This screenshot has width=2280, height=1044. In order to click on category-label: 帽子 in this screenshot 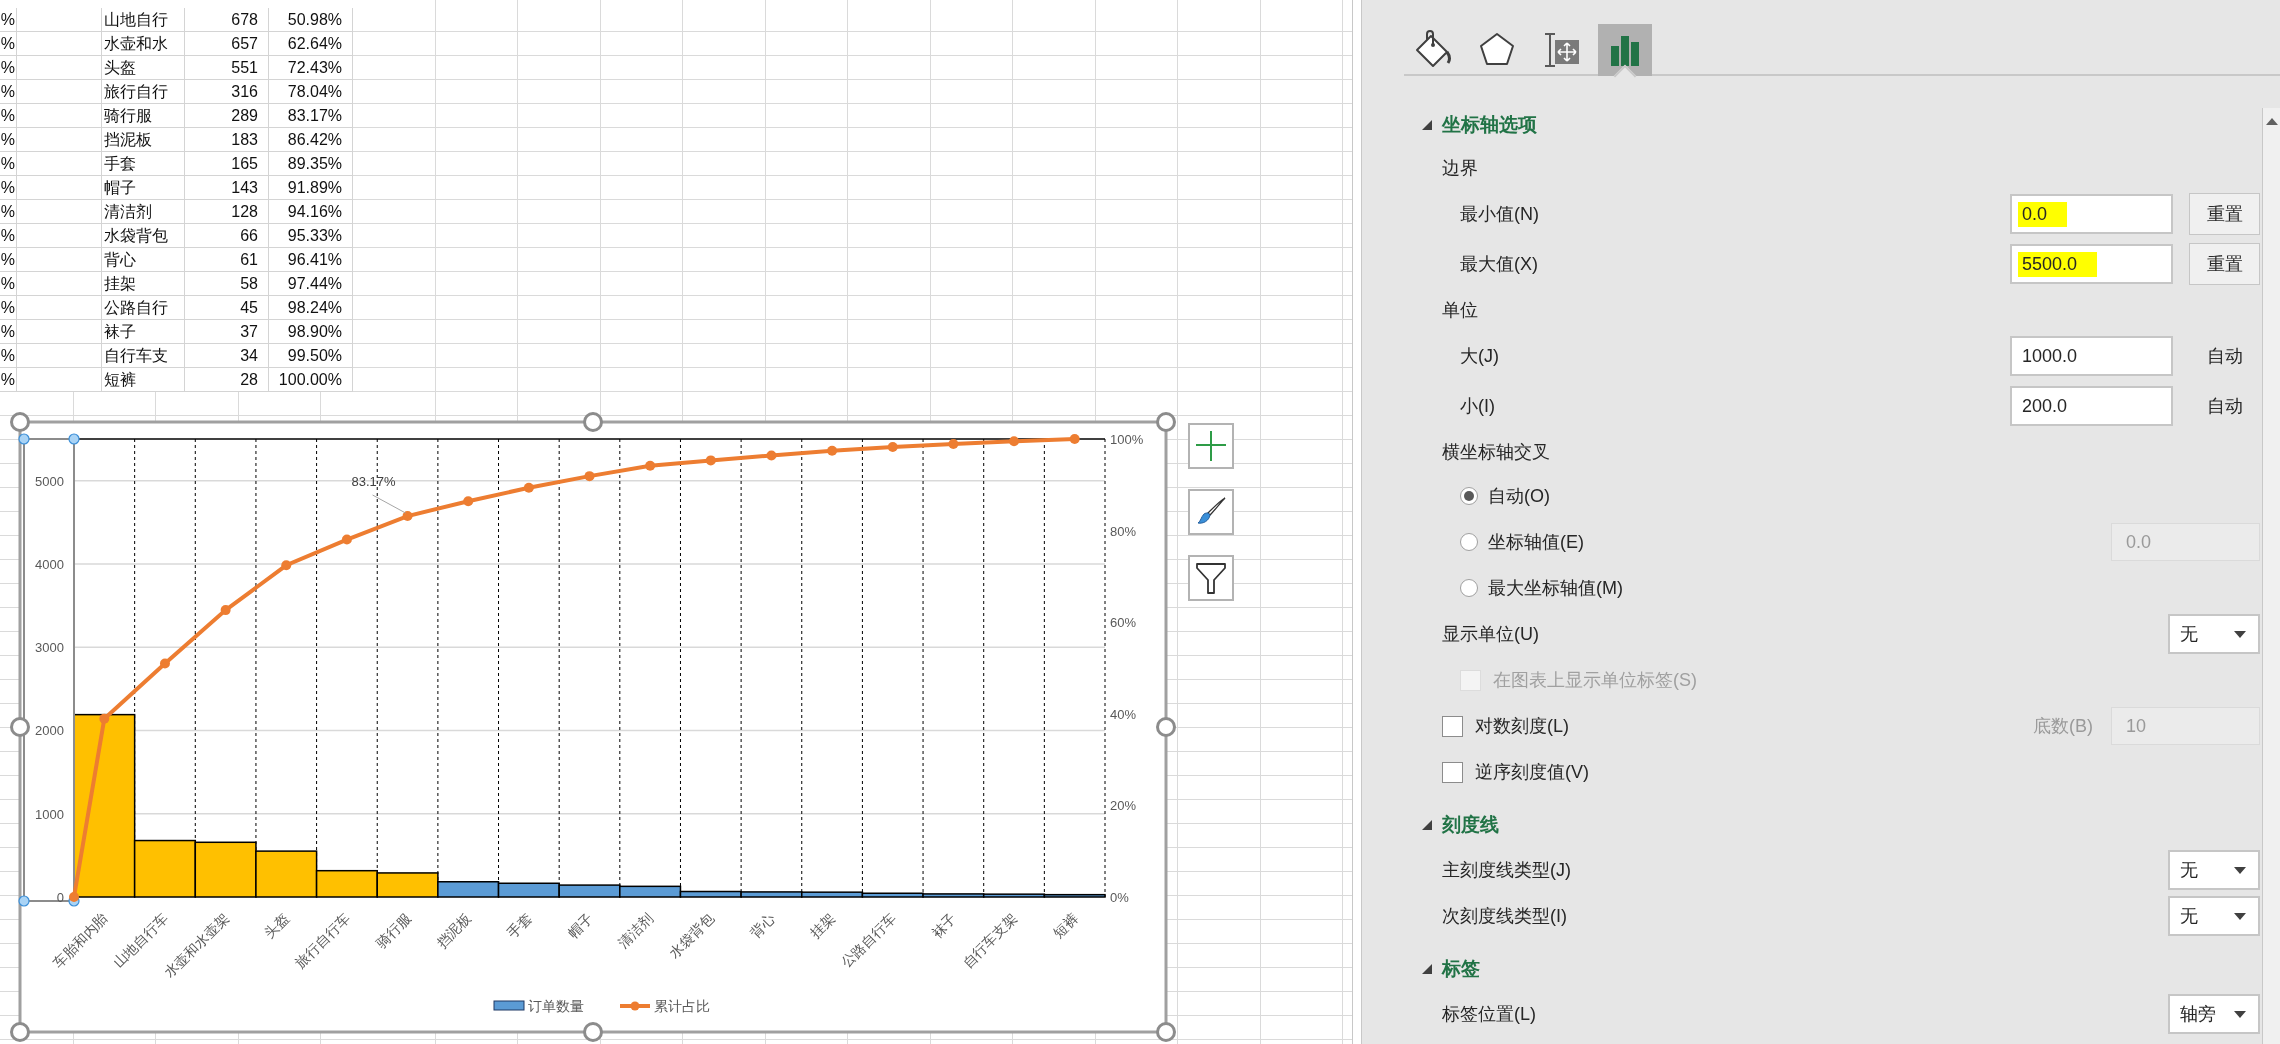, I will do `click(580, 925)`.